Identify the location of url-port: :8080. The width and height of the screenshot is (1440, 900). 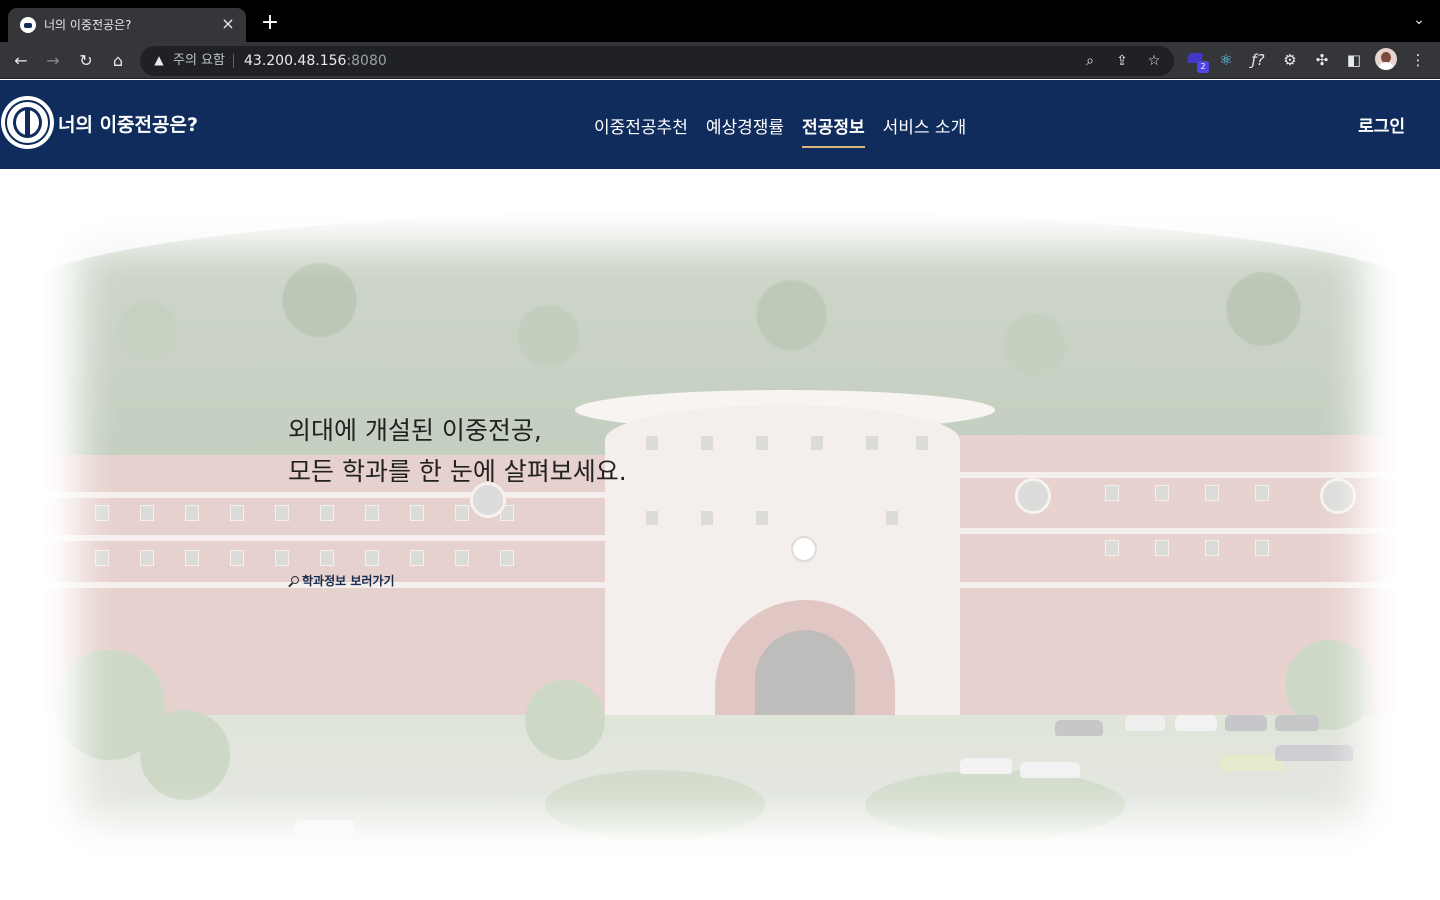
(366, 61).